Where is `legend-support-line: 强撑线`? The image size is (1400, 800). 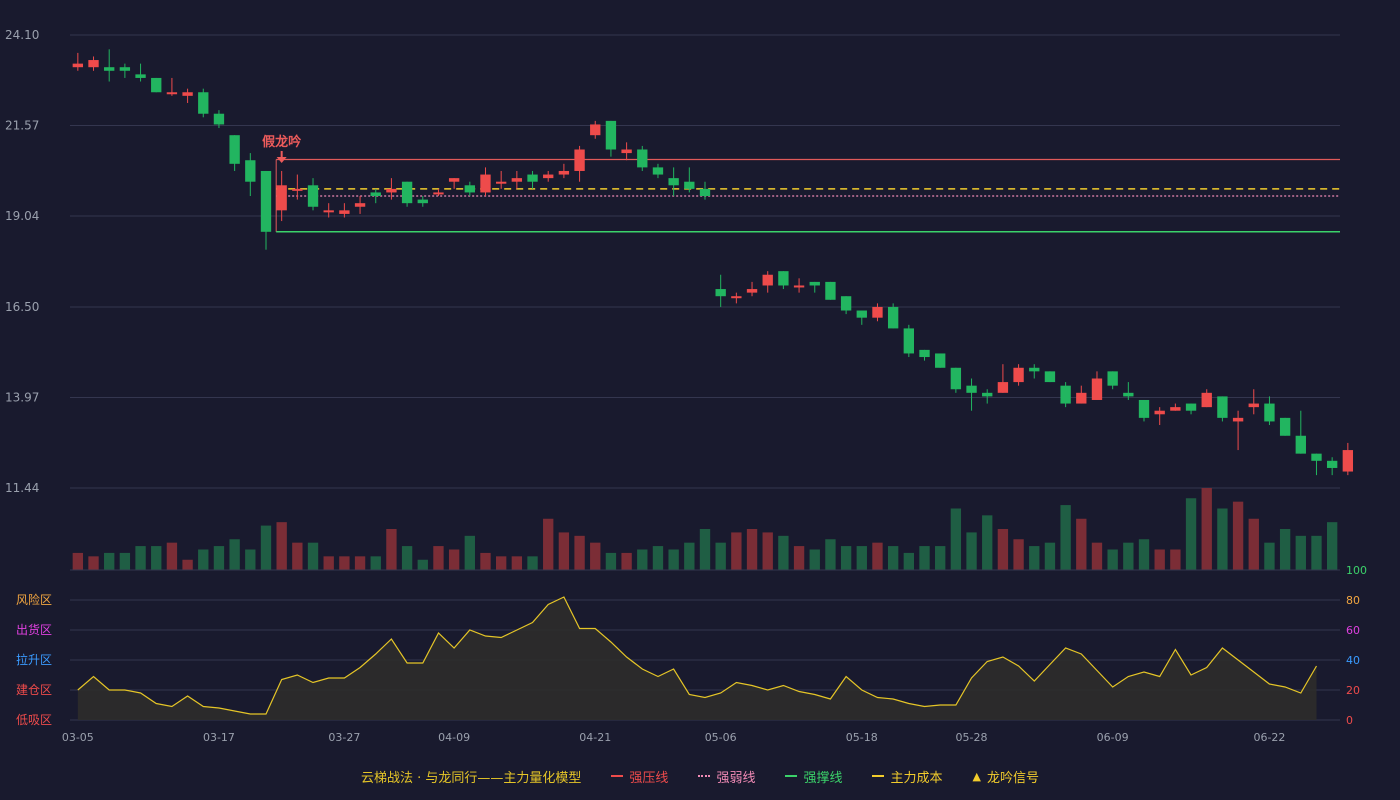
legend-support-line: 强撑线 is located at coordinates (813, 776).